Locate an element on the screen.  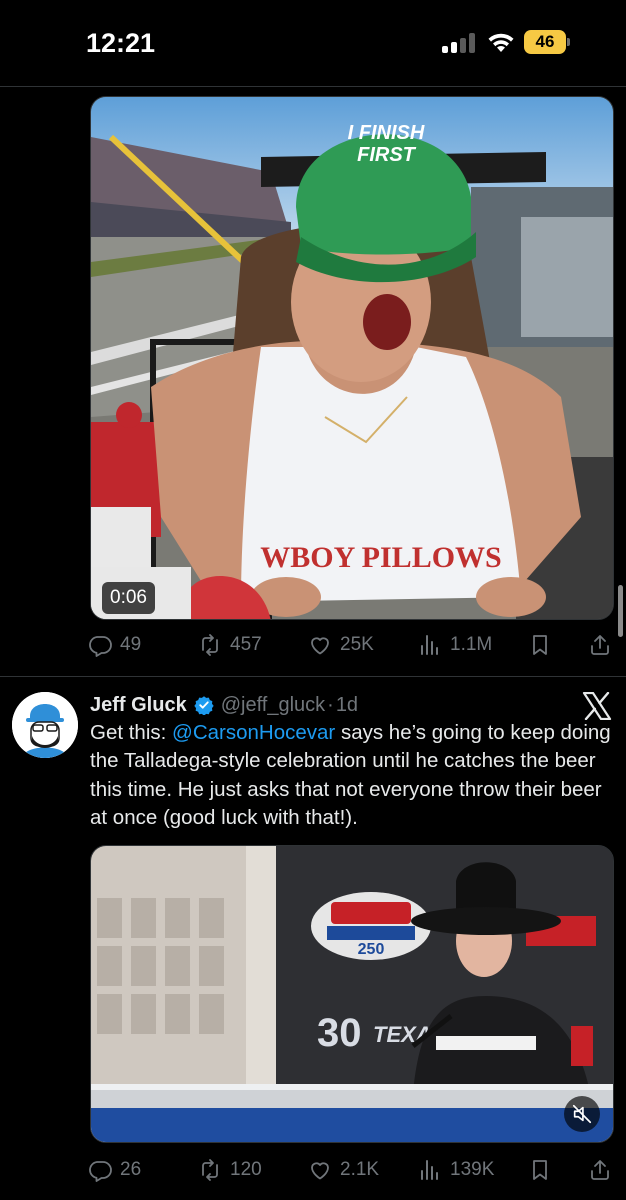
tweet-actions: 49 457 25K 1.1M is located at coordinates (352, 645).